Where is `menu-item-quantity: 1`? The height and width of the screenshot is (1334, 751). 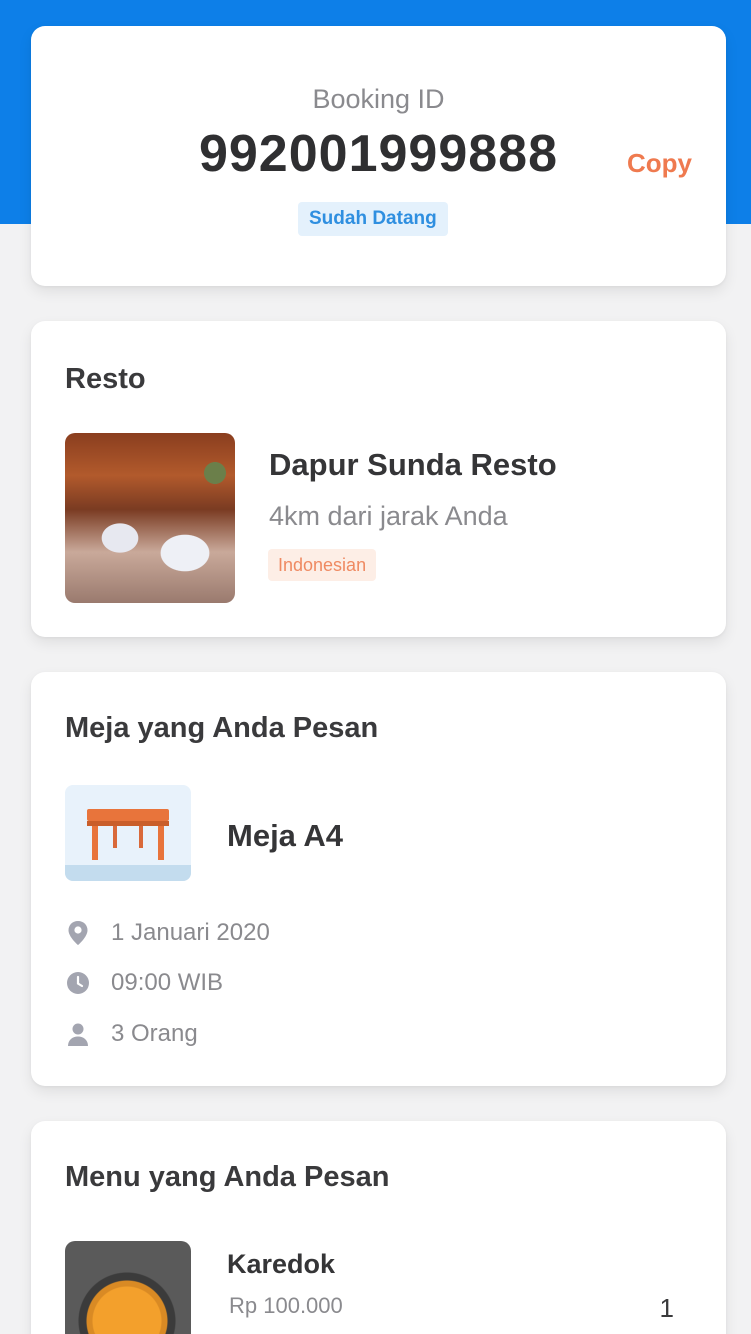
menu-item-quantity: 1 is located at coordinates (666, 1308).